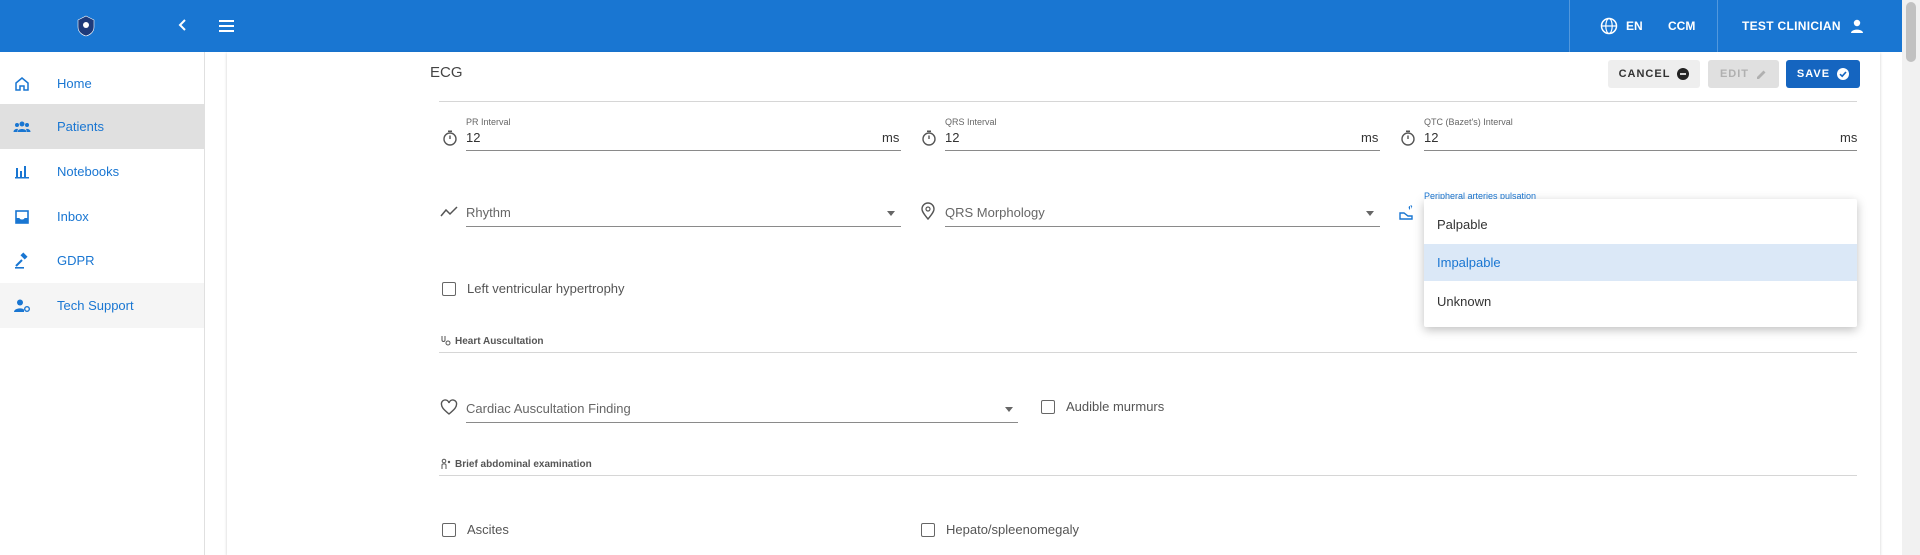 This screenshot has width=1920, height=555. What do you see at coordinates (488, 212) in the screenshot?
I see `rhythm-placeholder: Rhythm` at bounding box center [488, 212].